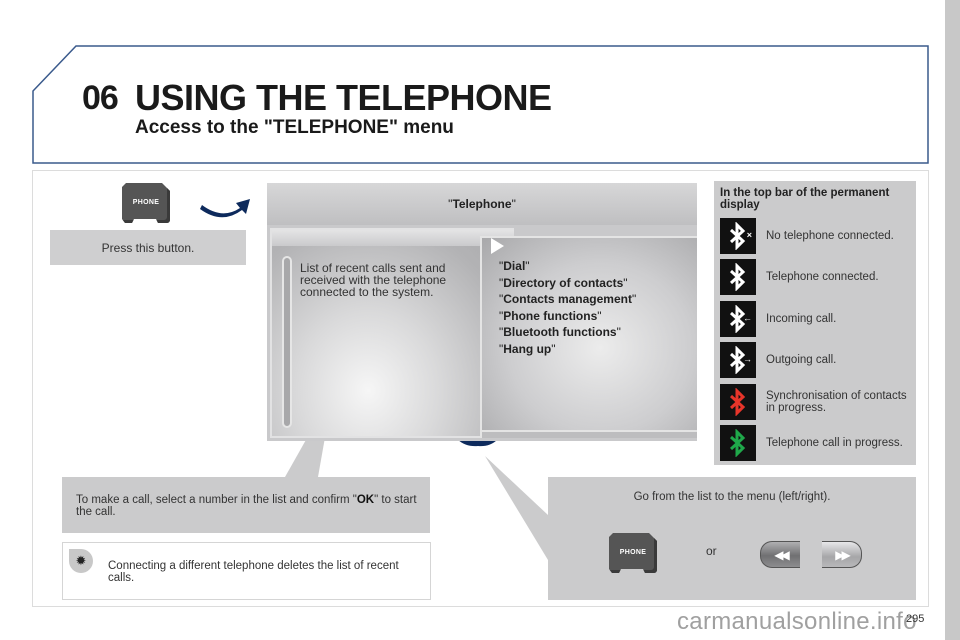 The height and width of the screenshot is (640, 960). I want to click on seek-forward-button: ▶▶, so click(842, 554).